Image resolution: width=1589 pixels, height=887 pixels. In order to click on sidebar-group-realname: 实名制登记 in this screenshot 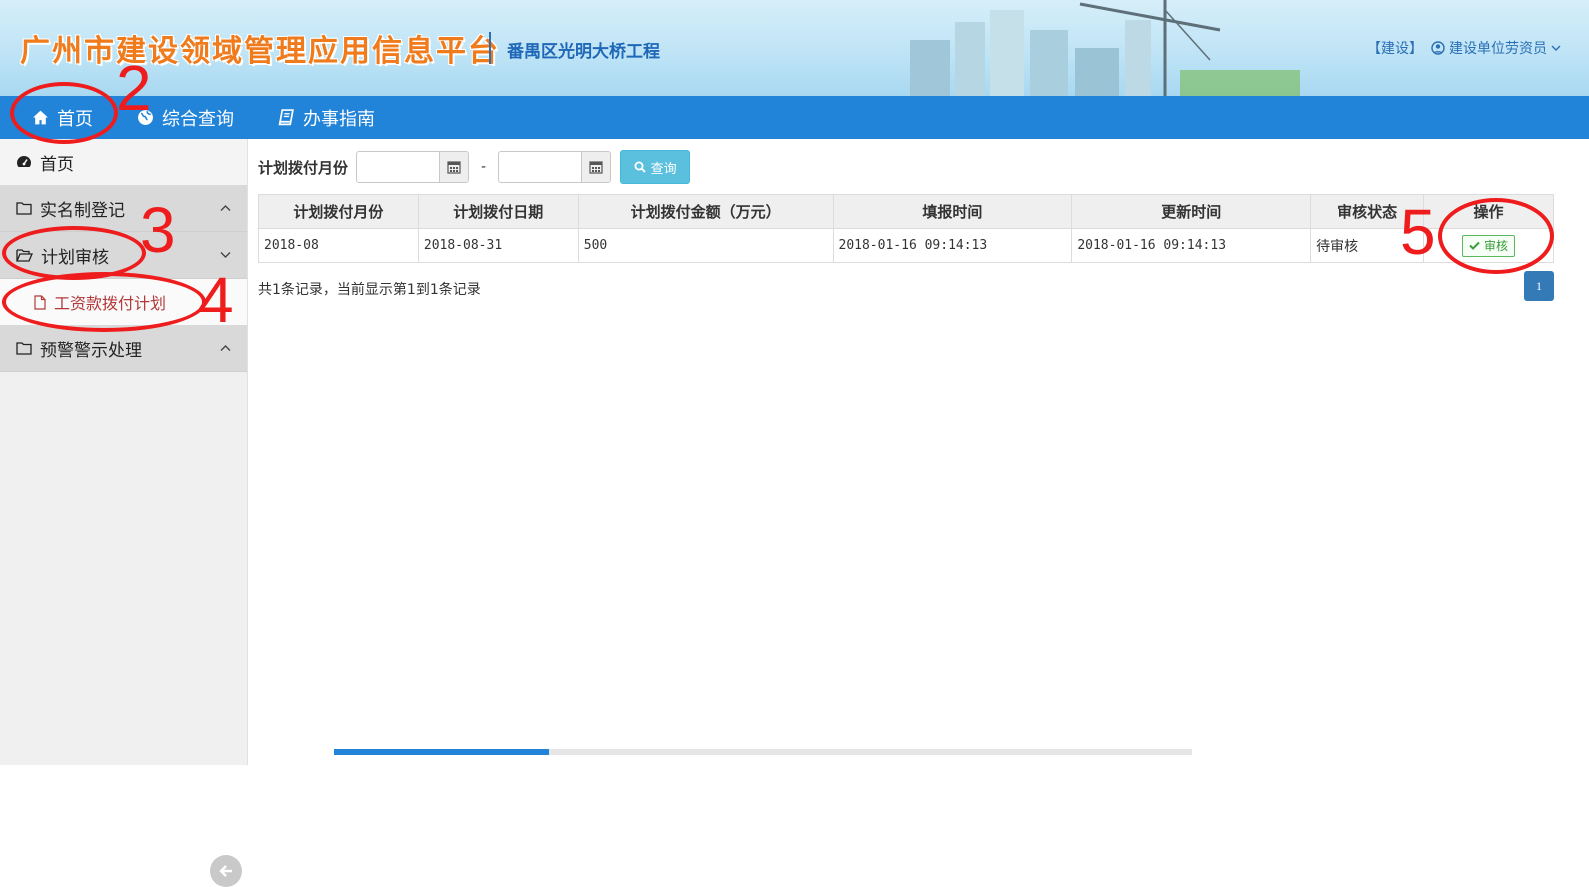, I will do `click(123, 208)`.